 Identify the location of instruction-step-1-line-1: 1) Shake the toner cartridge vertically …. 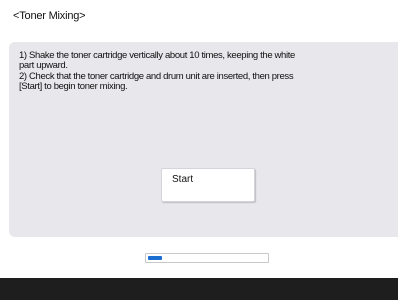
(157, 55).